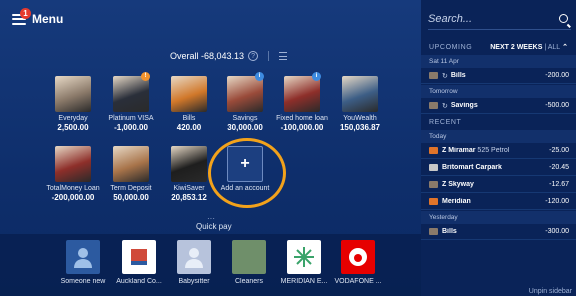 This screenshot has width=576, height=296. I want to click on account-balance: 50,000.00, so click(131, 197).